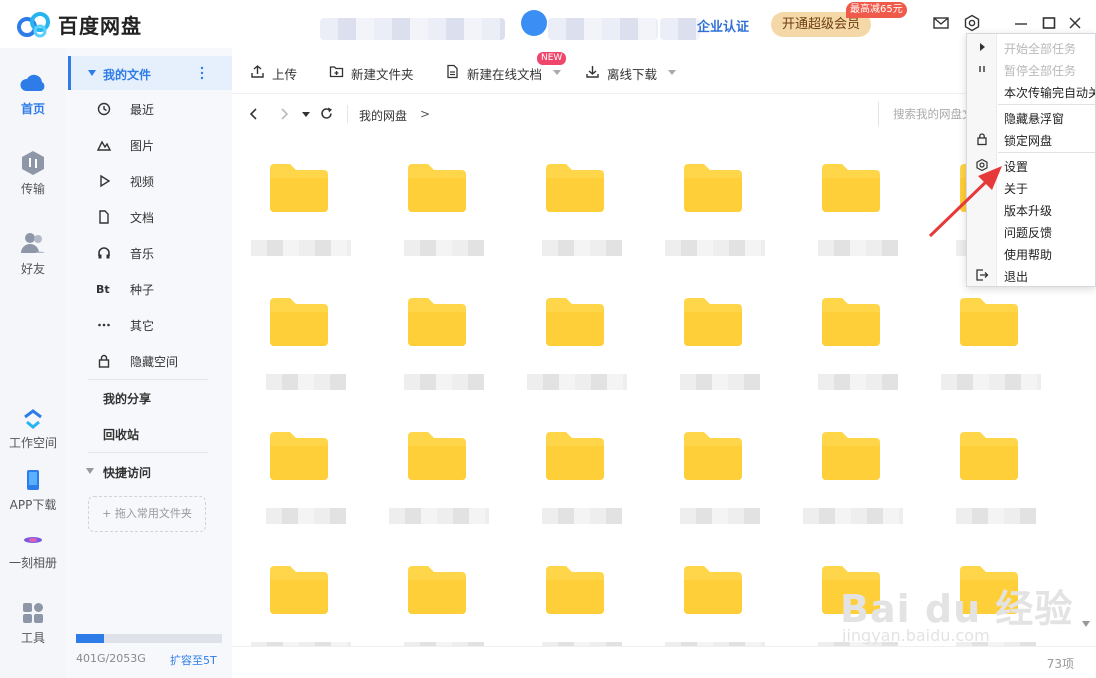 This screenshot has height=678, width=1096. I want to click on new-folder-label: 新建文件夹, so click(382, 74).